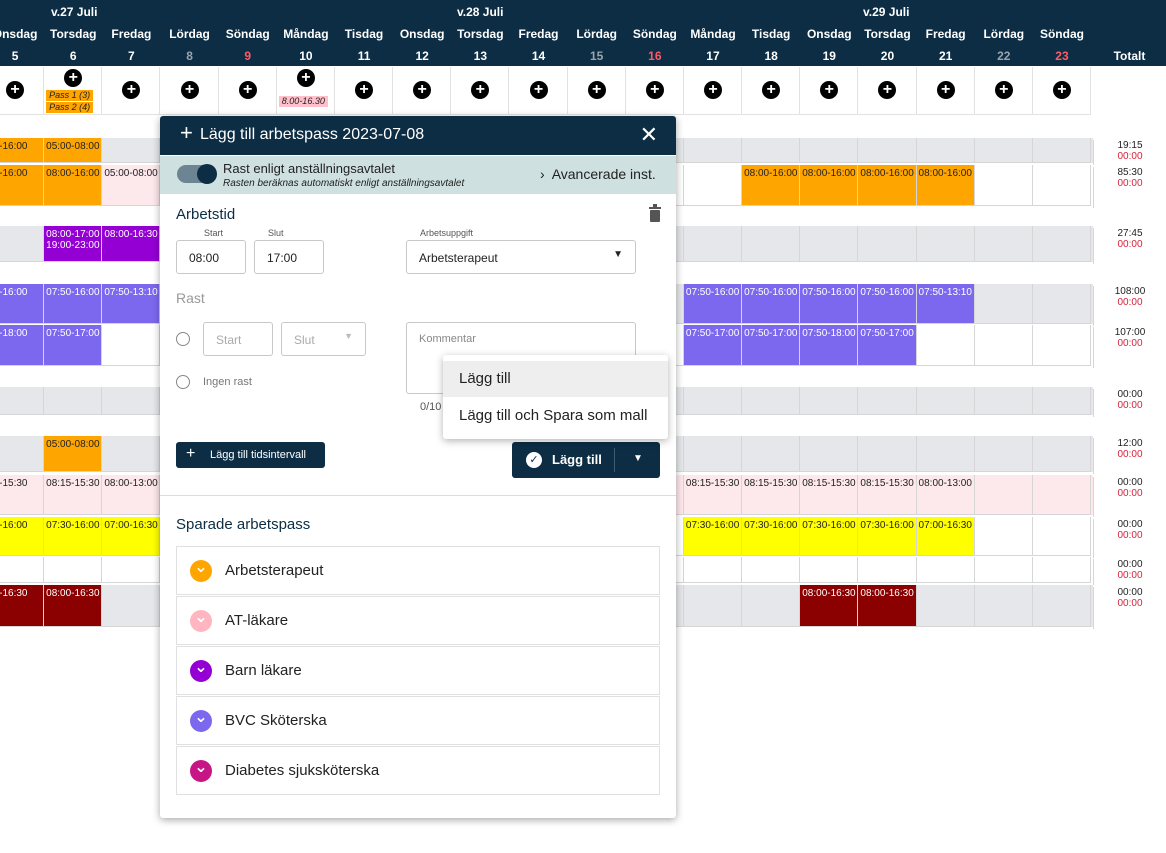  I want to click on rast-toggle, so click(197, 174).